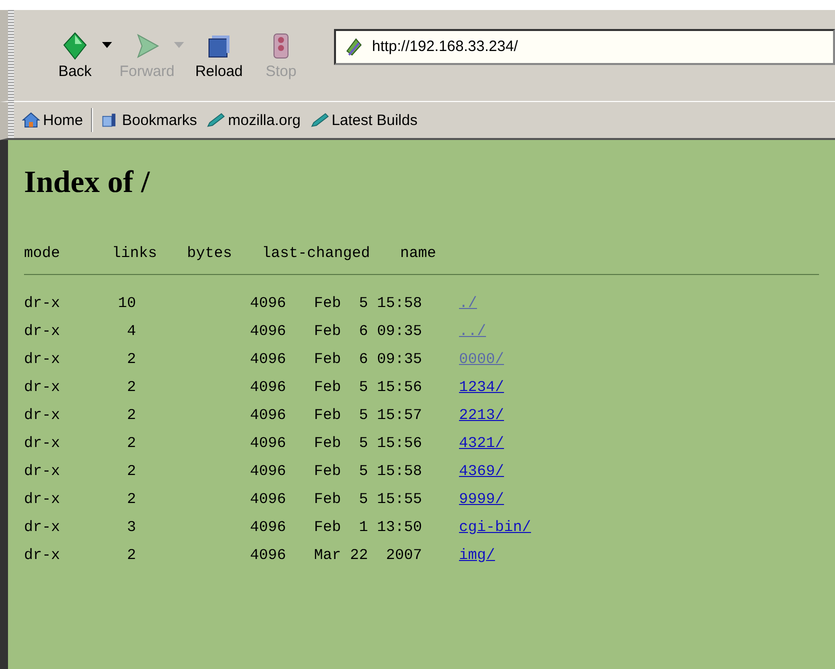  What do you see at coordinates (107, 45) in the screenshot?
I see `caret-icon` at bounding box center [107, 45].